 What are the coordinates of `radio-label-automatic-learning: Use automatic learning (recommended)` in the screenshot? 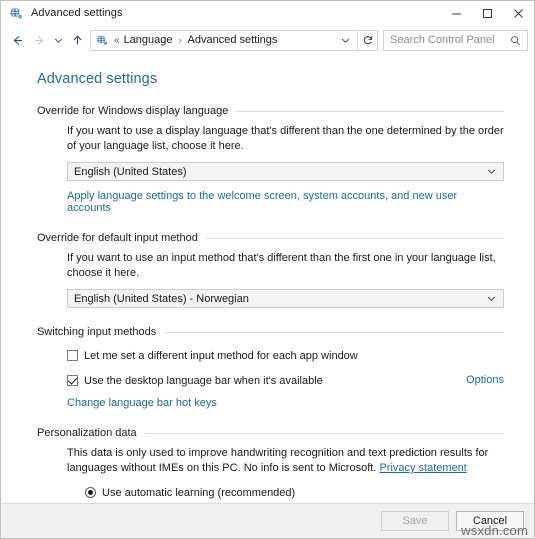 It's located at (199, 493).